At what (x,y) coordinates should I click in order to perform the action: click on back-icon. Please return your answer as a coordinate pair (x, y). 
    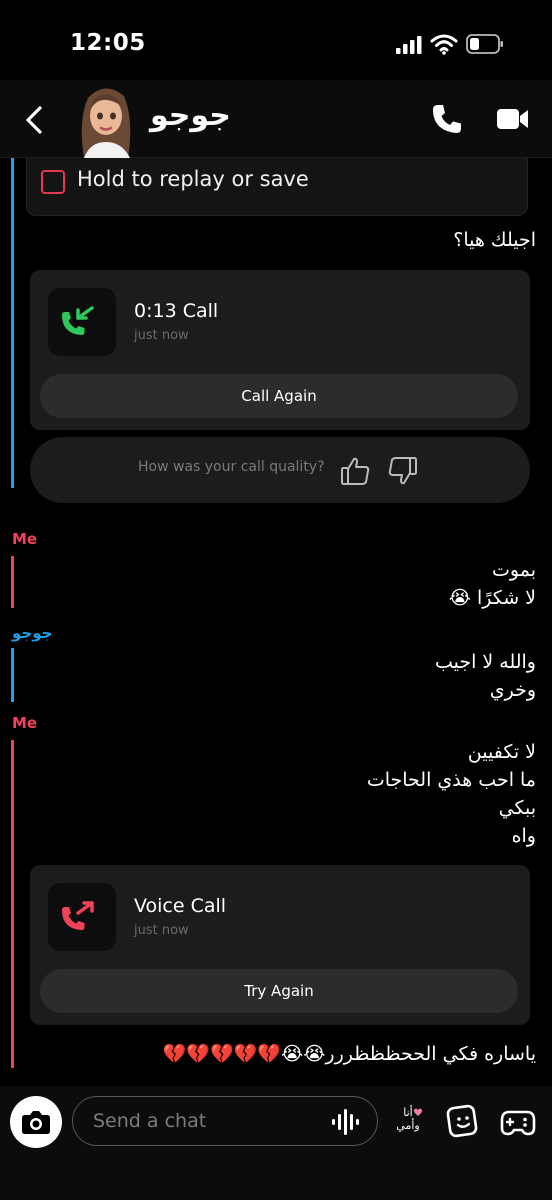
    Looking at the image, I should click on (35, 120).